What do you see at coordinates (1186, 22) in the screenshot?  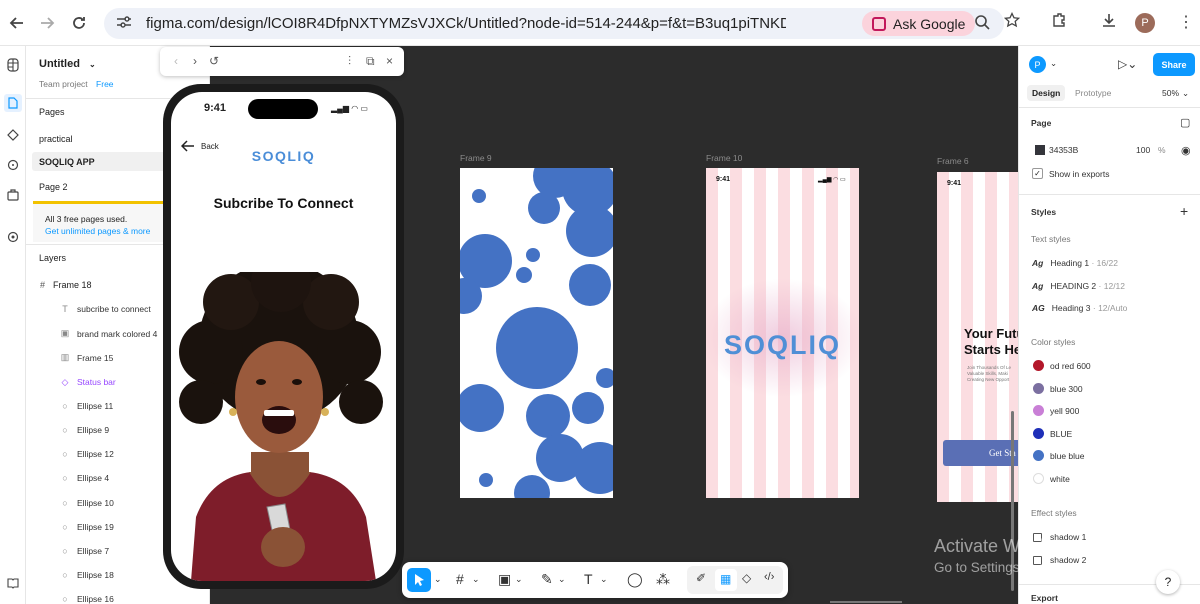 I see `menu-icon: ⋮` at bounding box center [1186, 22].